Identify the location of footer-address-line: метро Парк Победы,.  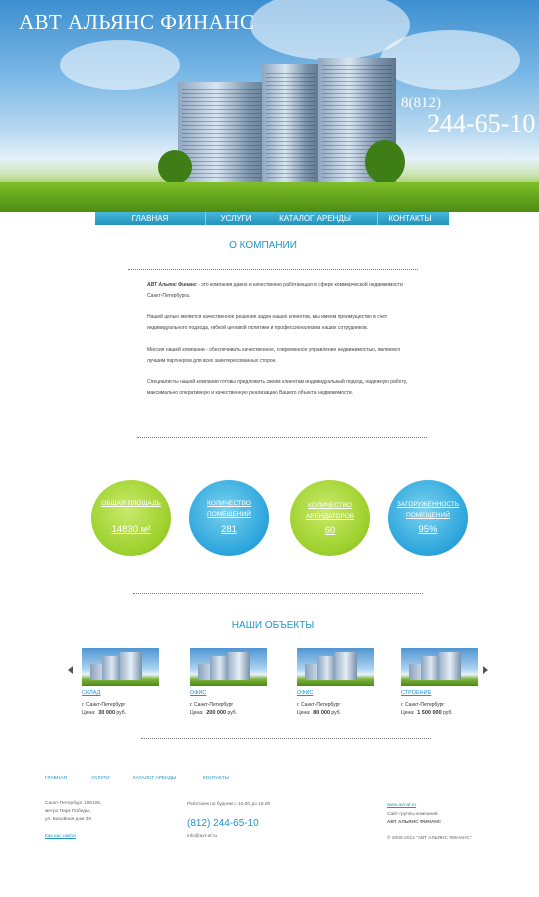
(68, 811).